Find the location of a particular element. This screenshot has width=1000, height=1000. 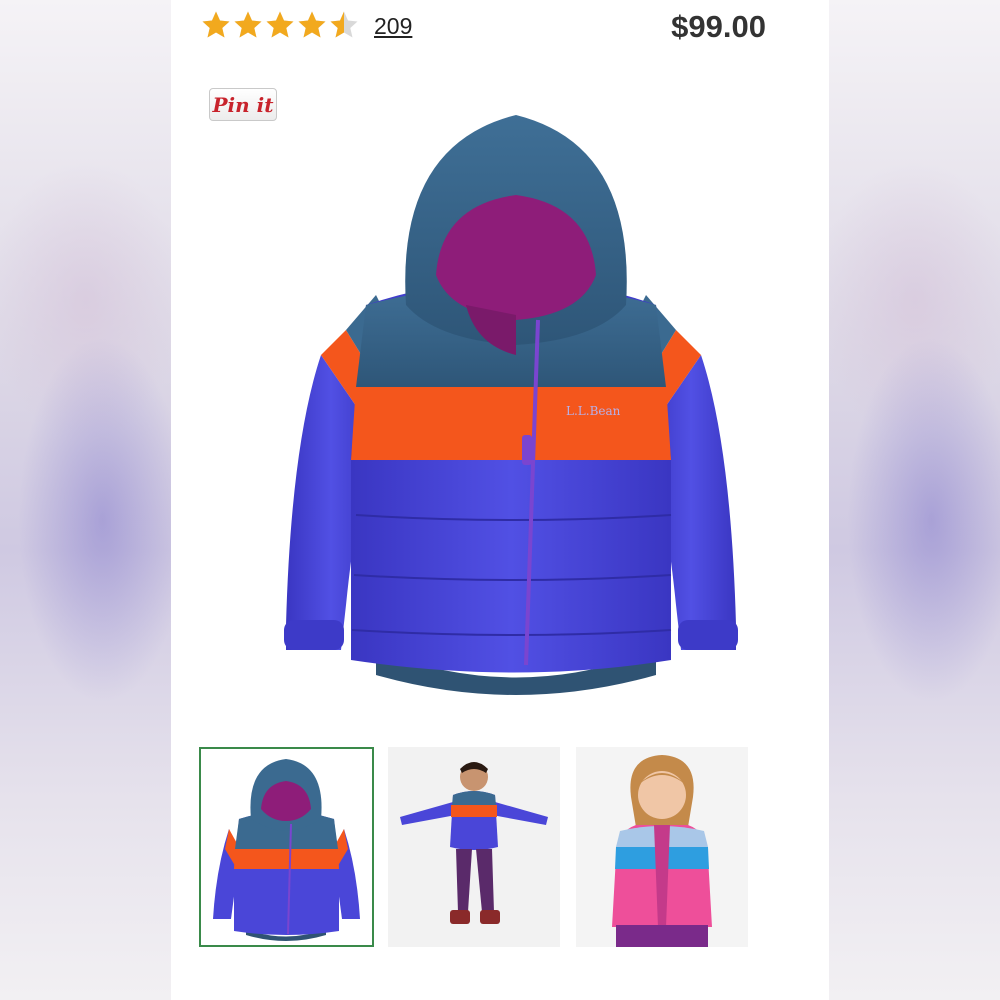

rating-stars is located at coordinates (280, 25).